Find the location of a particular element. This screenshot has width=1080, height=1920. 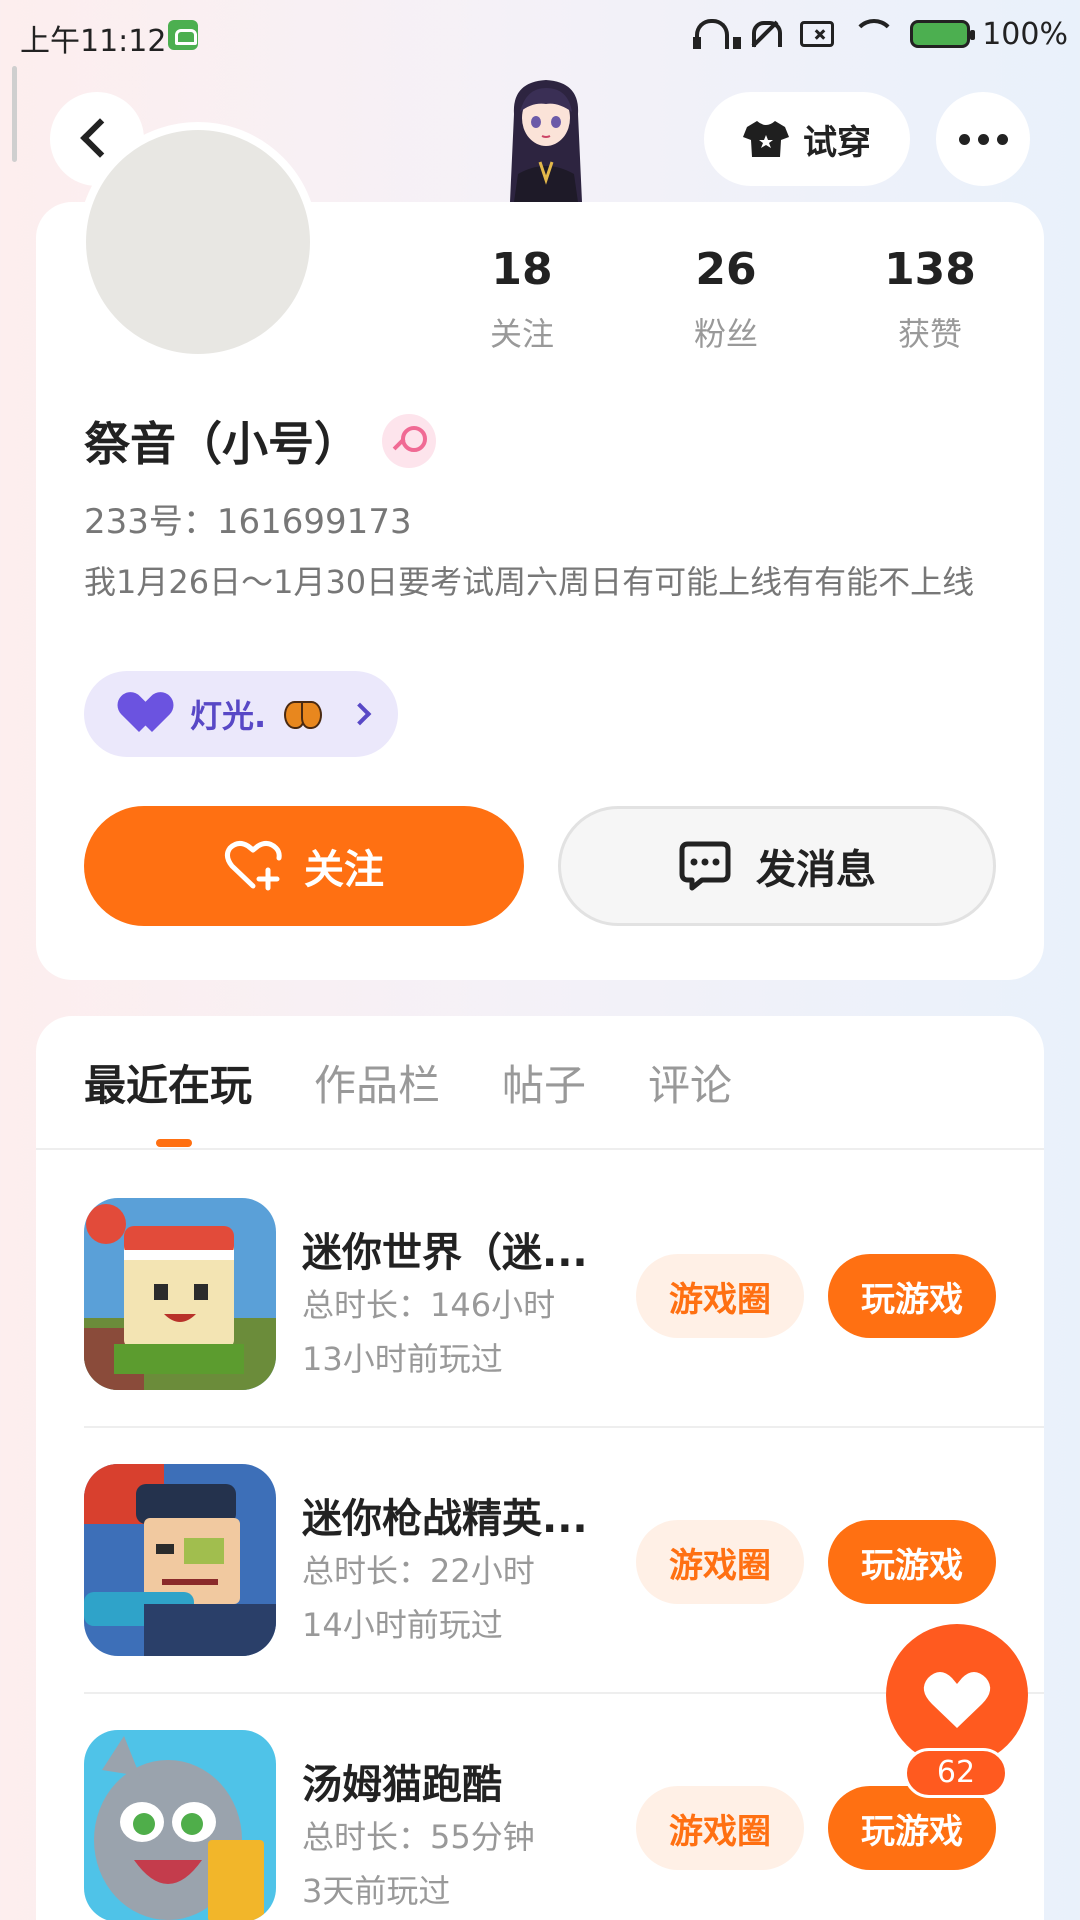

follow-button: 关注 is located at coordinates (304, 866).